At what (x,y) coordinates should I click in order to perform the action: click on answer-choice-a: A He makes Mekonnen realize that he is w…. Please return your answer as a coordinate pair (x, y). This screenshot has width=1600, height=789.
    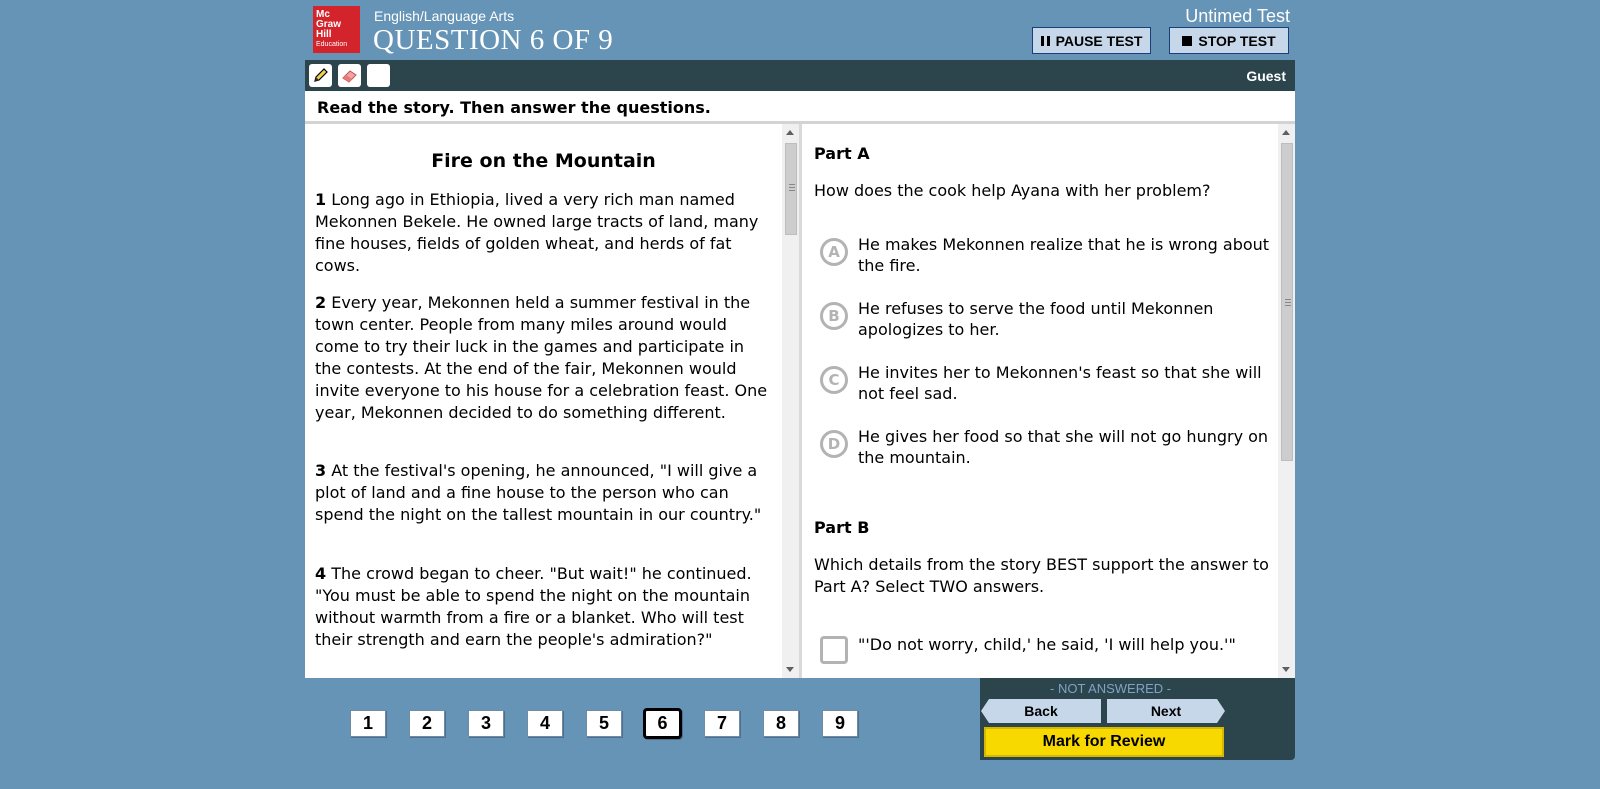
    Looking at the image, I should click on (1045, 257).